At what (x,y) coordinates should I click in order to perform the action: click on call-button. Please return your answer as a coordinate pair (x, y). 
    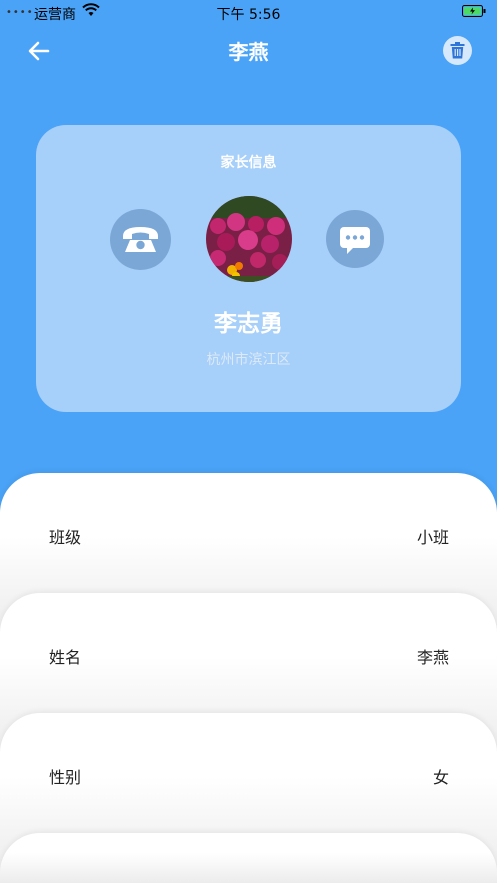
    Looking at the image, I should click on (140, 239).